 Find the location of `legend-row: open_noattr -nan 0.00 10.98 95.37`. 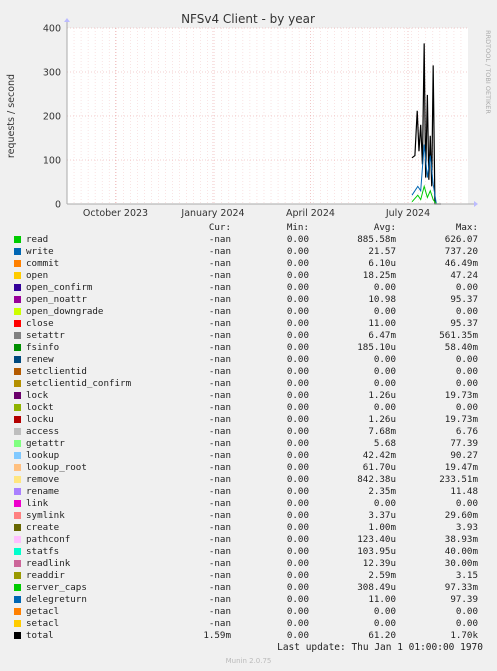

legend-row: open_noattr -nan 0.00 10.98 95.37 is located at coordinates (248, 300).